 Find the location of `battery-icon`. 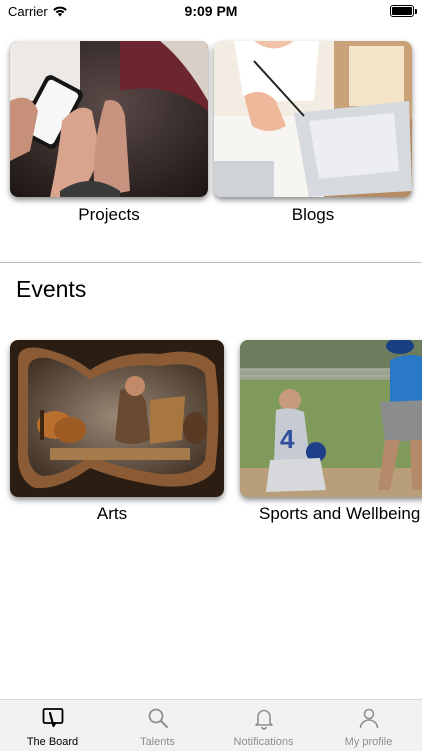

battery-icon is located at coordinates (403, 11).